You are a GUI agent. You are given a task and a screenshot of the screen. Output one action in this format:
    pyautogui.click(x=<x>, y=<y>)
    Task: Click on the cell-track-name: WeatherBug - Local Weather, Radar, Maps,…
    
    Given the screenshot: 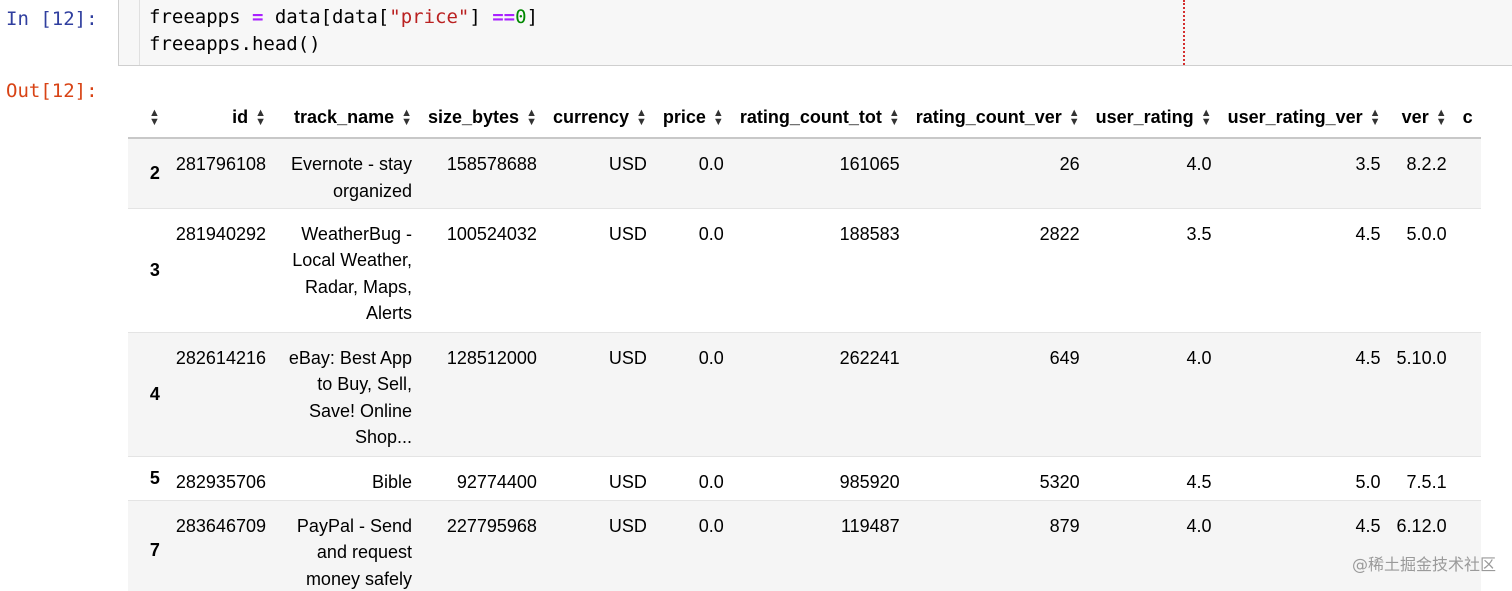 What is the action you would take?
    pyautogui.click(x=352, y=273)
    